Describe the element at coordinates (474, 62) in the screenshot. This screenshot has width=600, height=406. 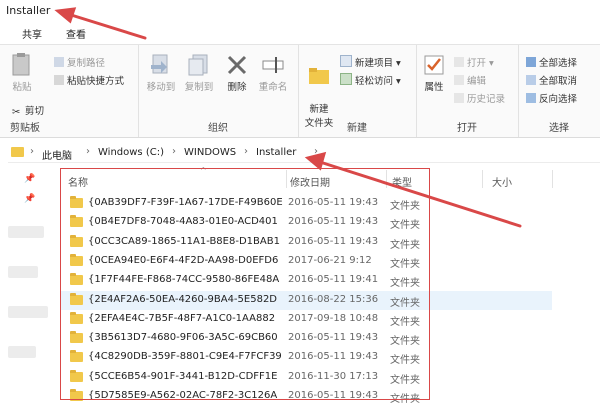
I see `open-button: 打开 ▾` at that location.